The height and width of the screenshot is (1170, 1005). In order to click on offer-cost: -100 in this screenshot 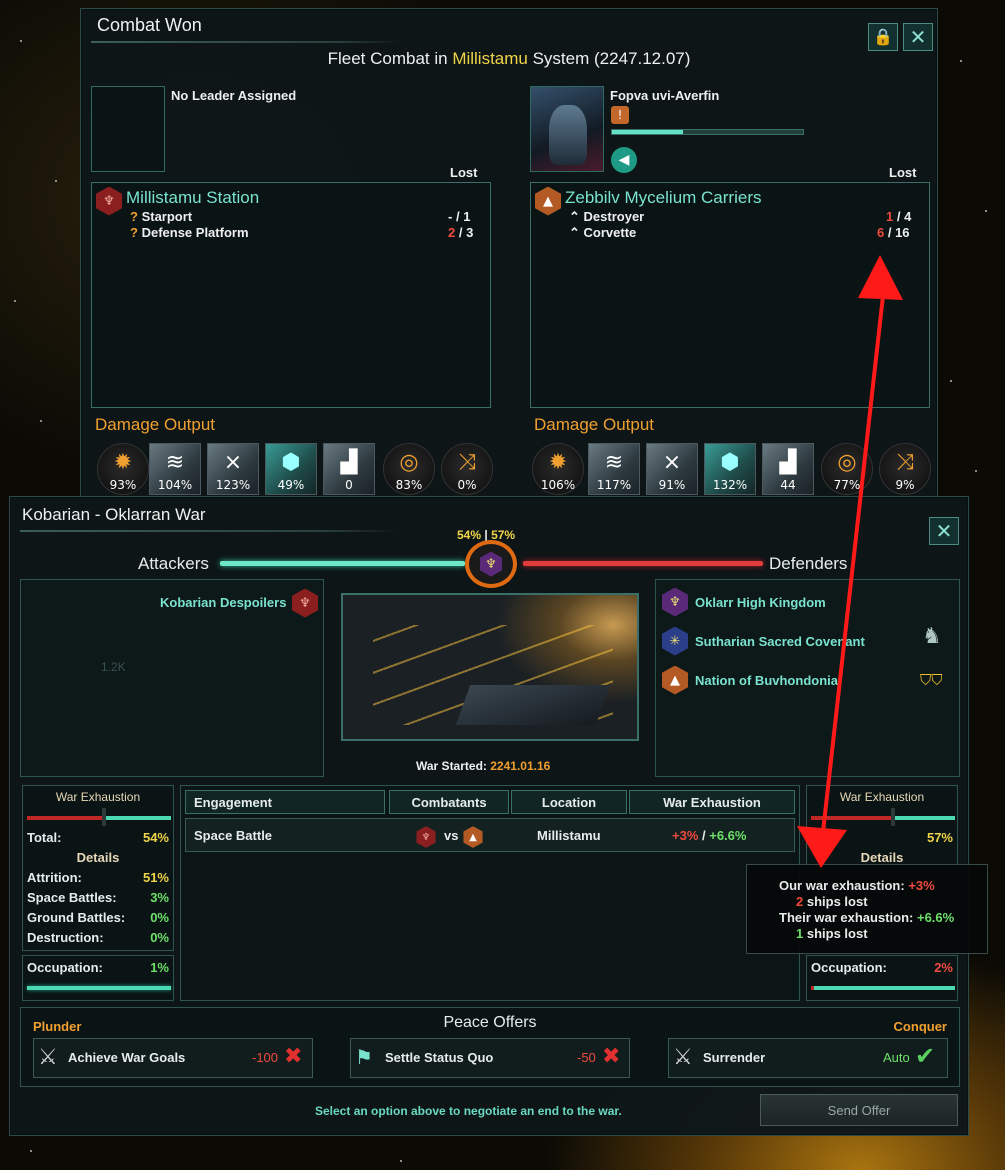, I will do `click(265, 1057)`.